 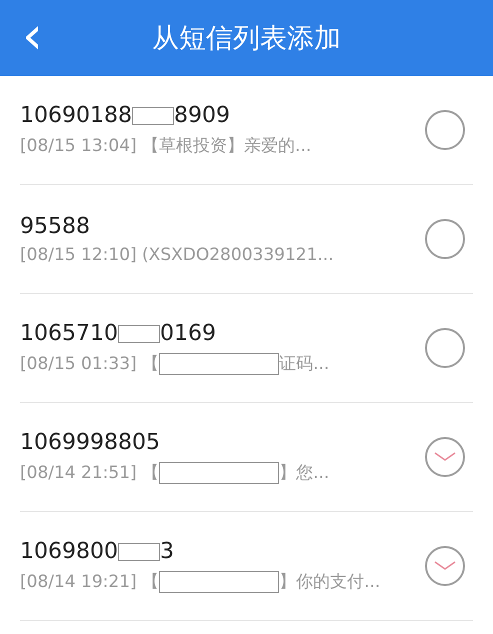 I want to click on message-preview: [08/14 19:21] 【, so click(x=90, y=582).